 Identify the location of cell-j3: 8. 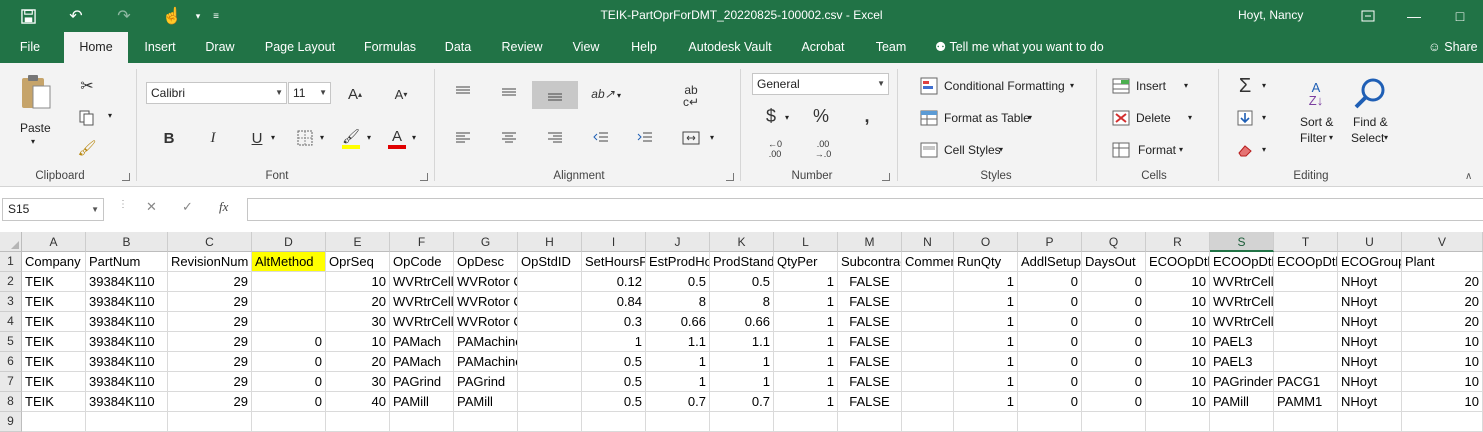
(678, 302).